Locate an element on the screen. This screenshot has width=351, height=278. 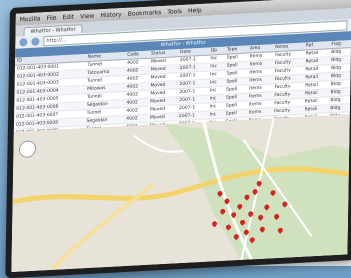
back-icon is located at coordinates (23, 42).